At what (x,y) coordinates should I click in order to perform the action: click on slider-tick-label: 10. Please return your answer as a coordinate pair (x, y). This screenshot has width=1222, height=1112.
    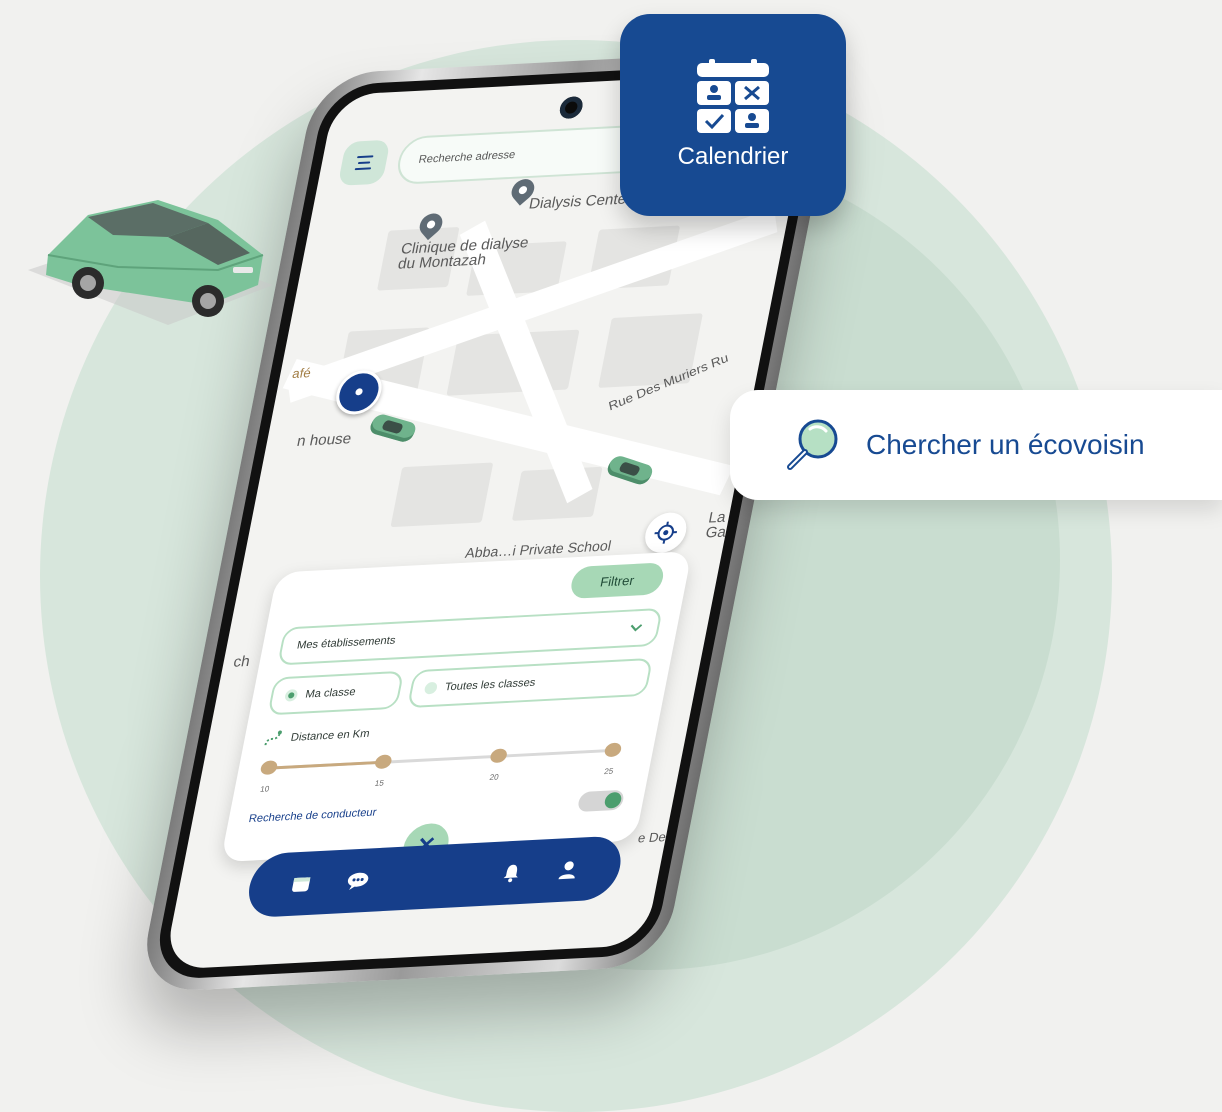
    Looking at the image, I should click on (264, 788).